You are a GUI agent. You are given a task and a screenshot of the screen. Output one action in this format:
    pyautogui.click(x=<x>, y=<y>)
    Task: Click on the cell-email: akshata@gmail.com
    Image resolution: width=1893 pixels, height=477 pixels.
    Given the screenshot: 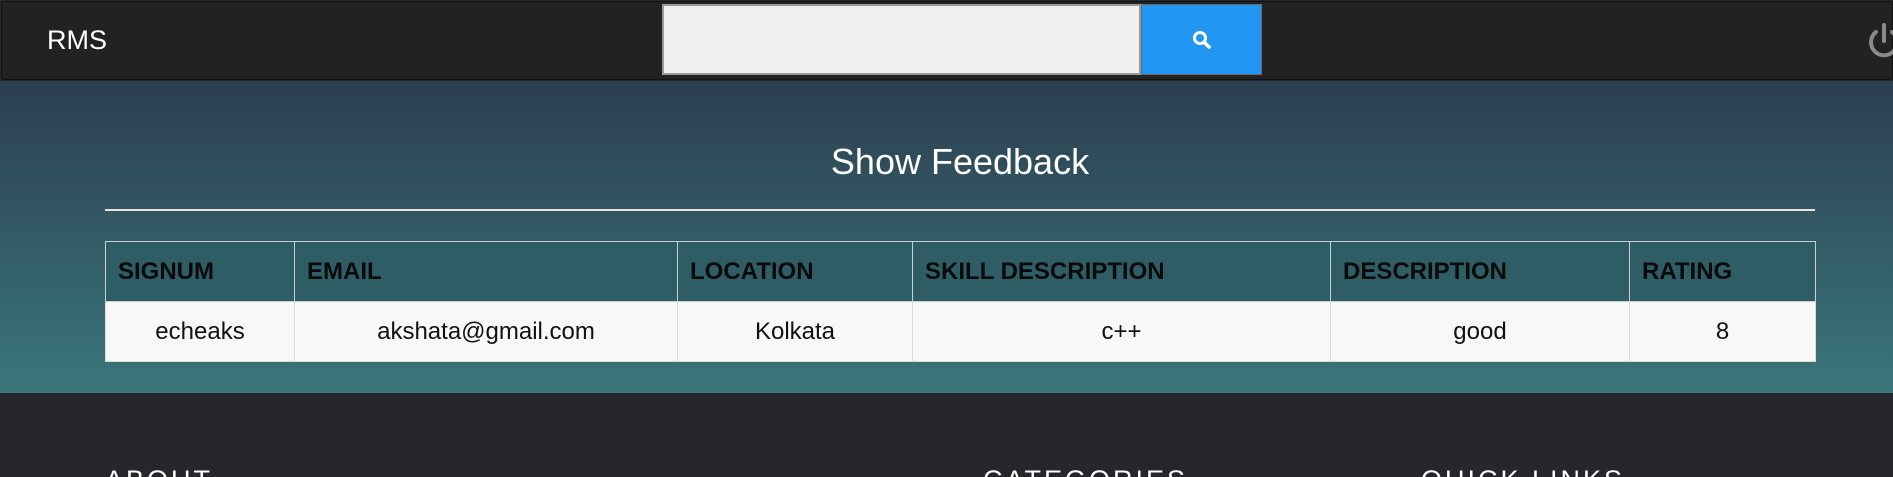 What is the action you would take?
    pyautogui.click(x=486, y=331)
    